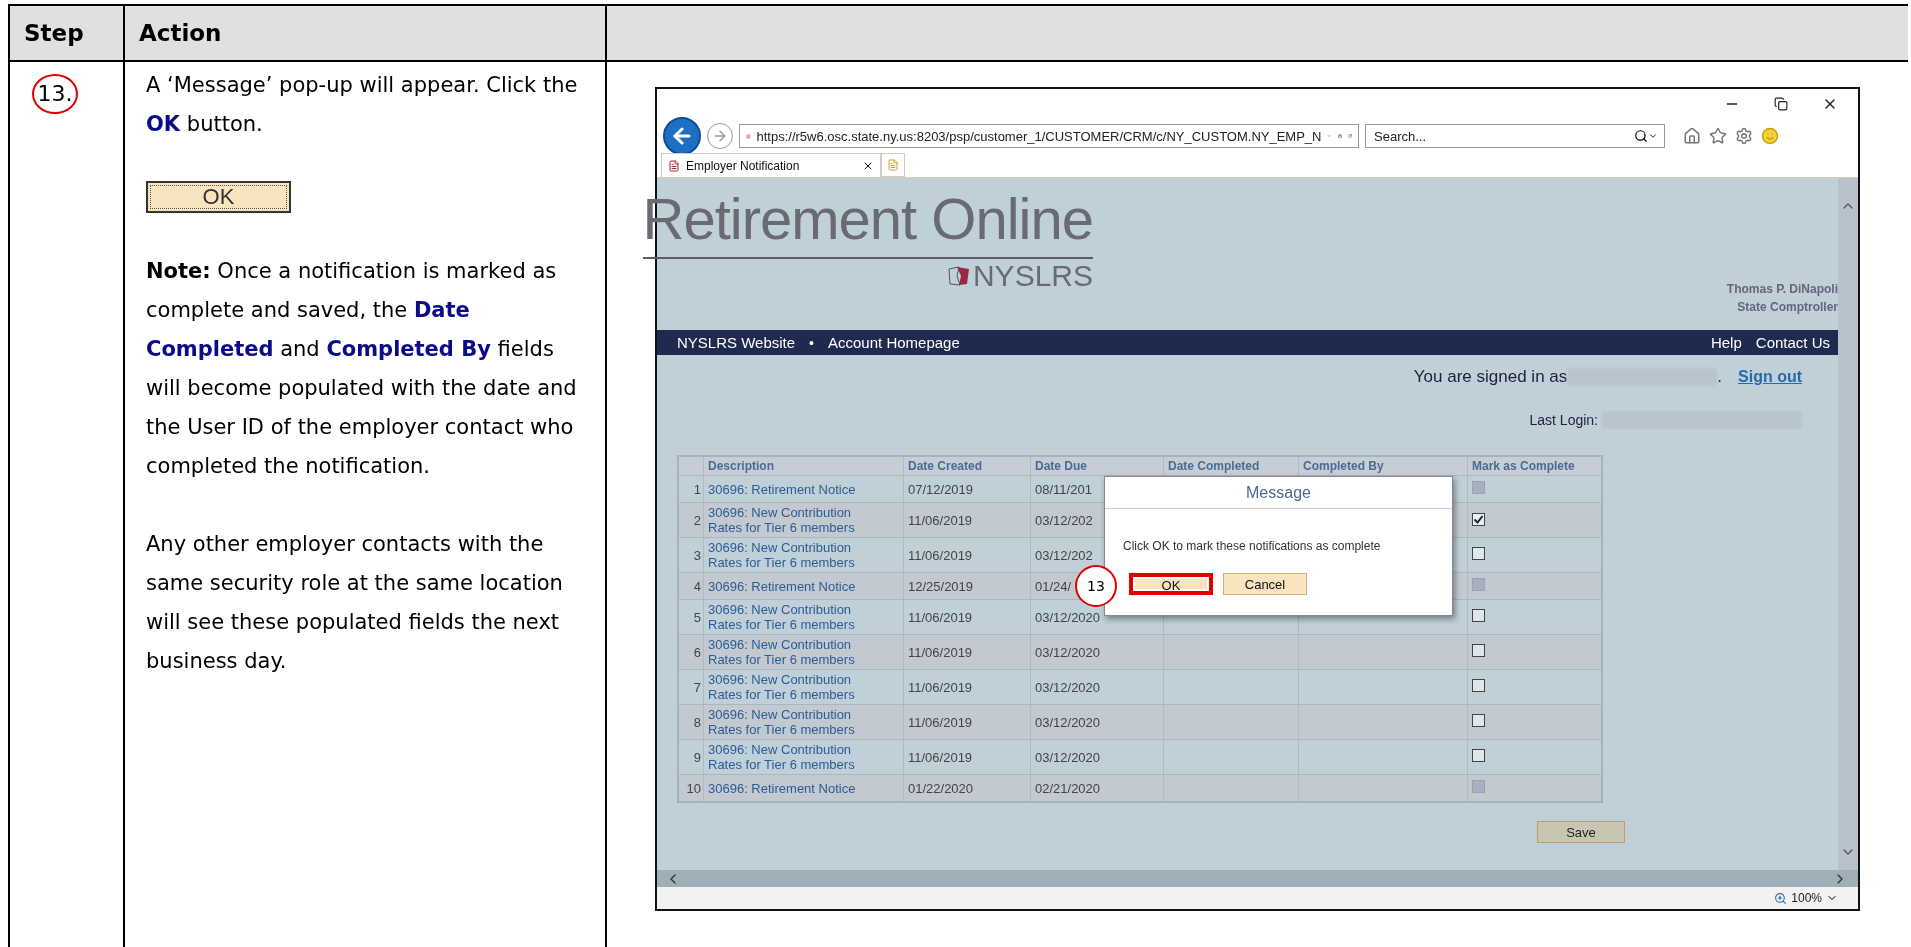 The height and width of the screenshot is (947, 1911). I want to click on row-number: 2, so click(697, 520).